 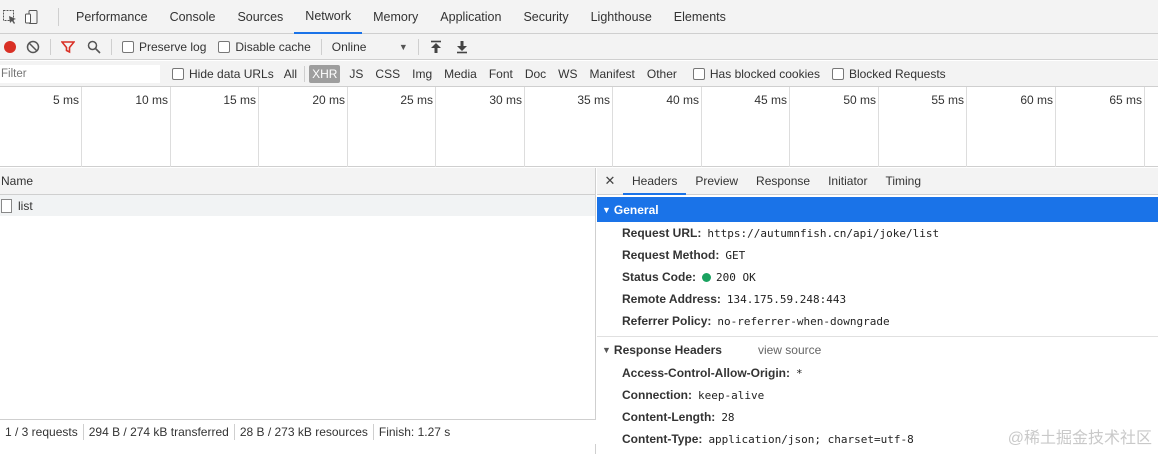 I want to click on filter-type-js: JS, so click(x=356, y=74).